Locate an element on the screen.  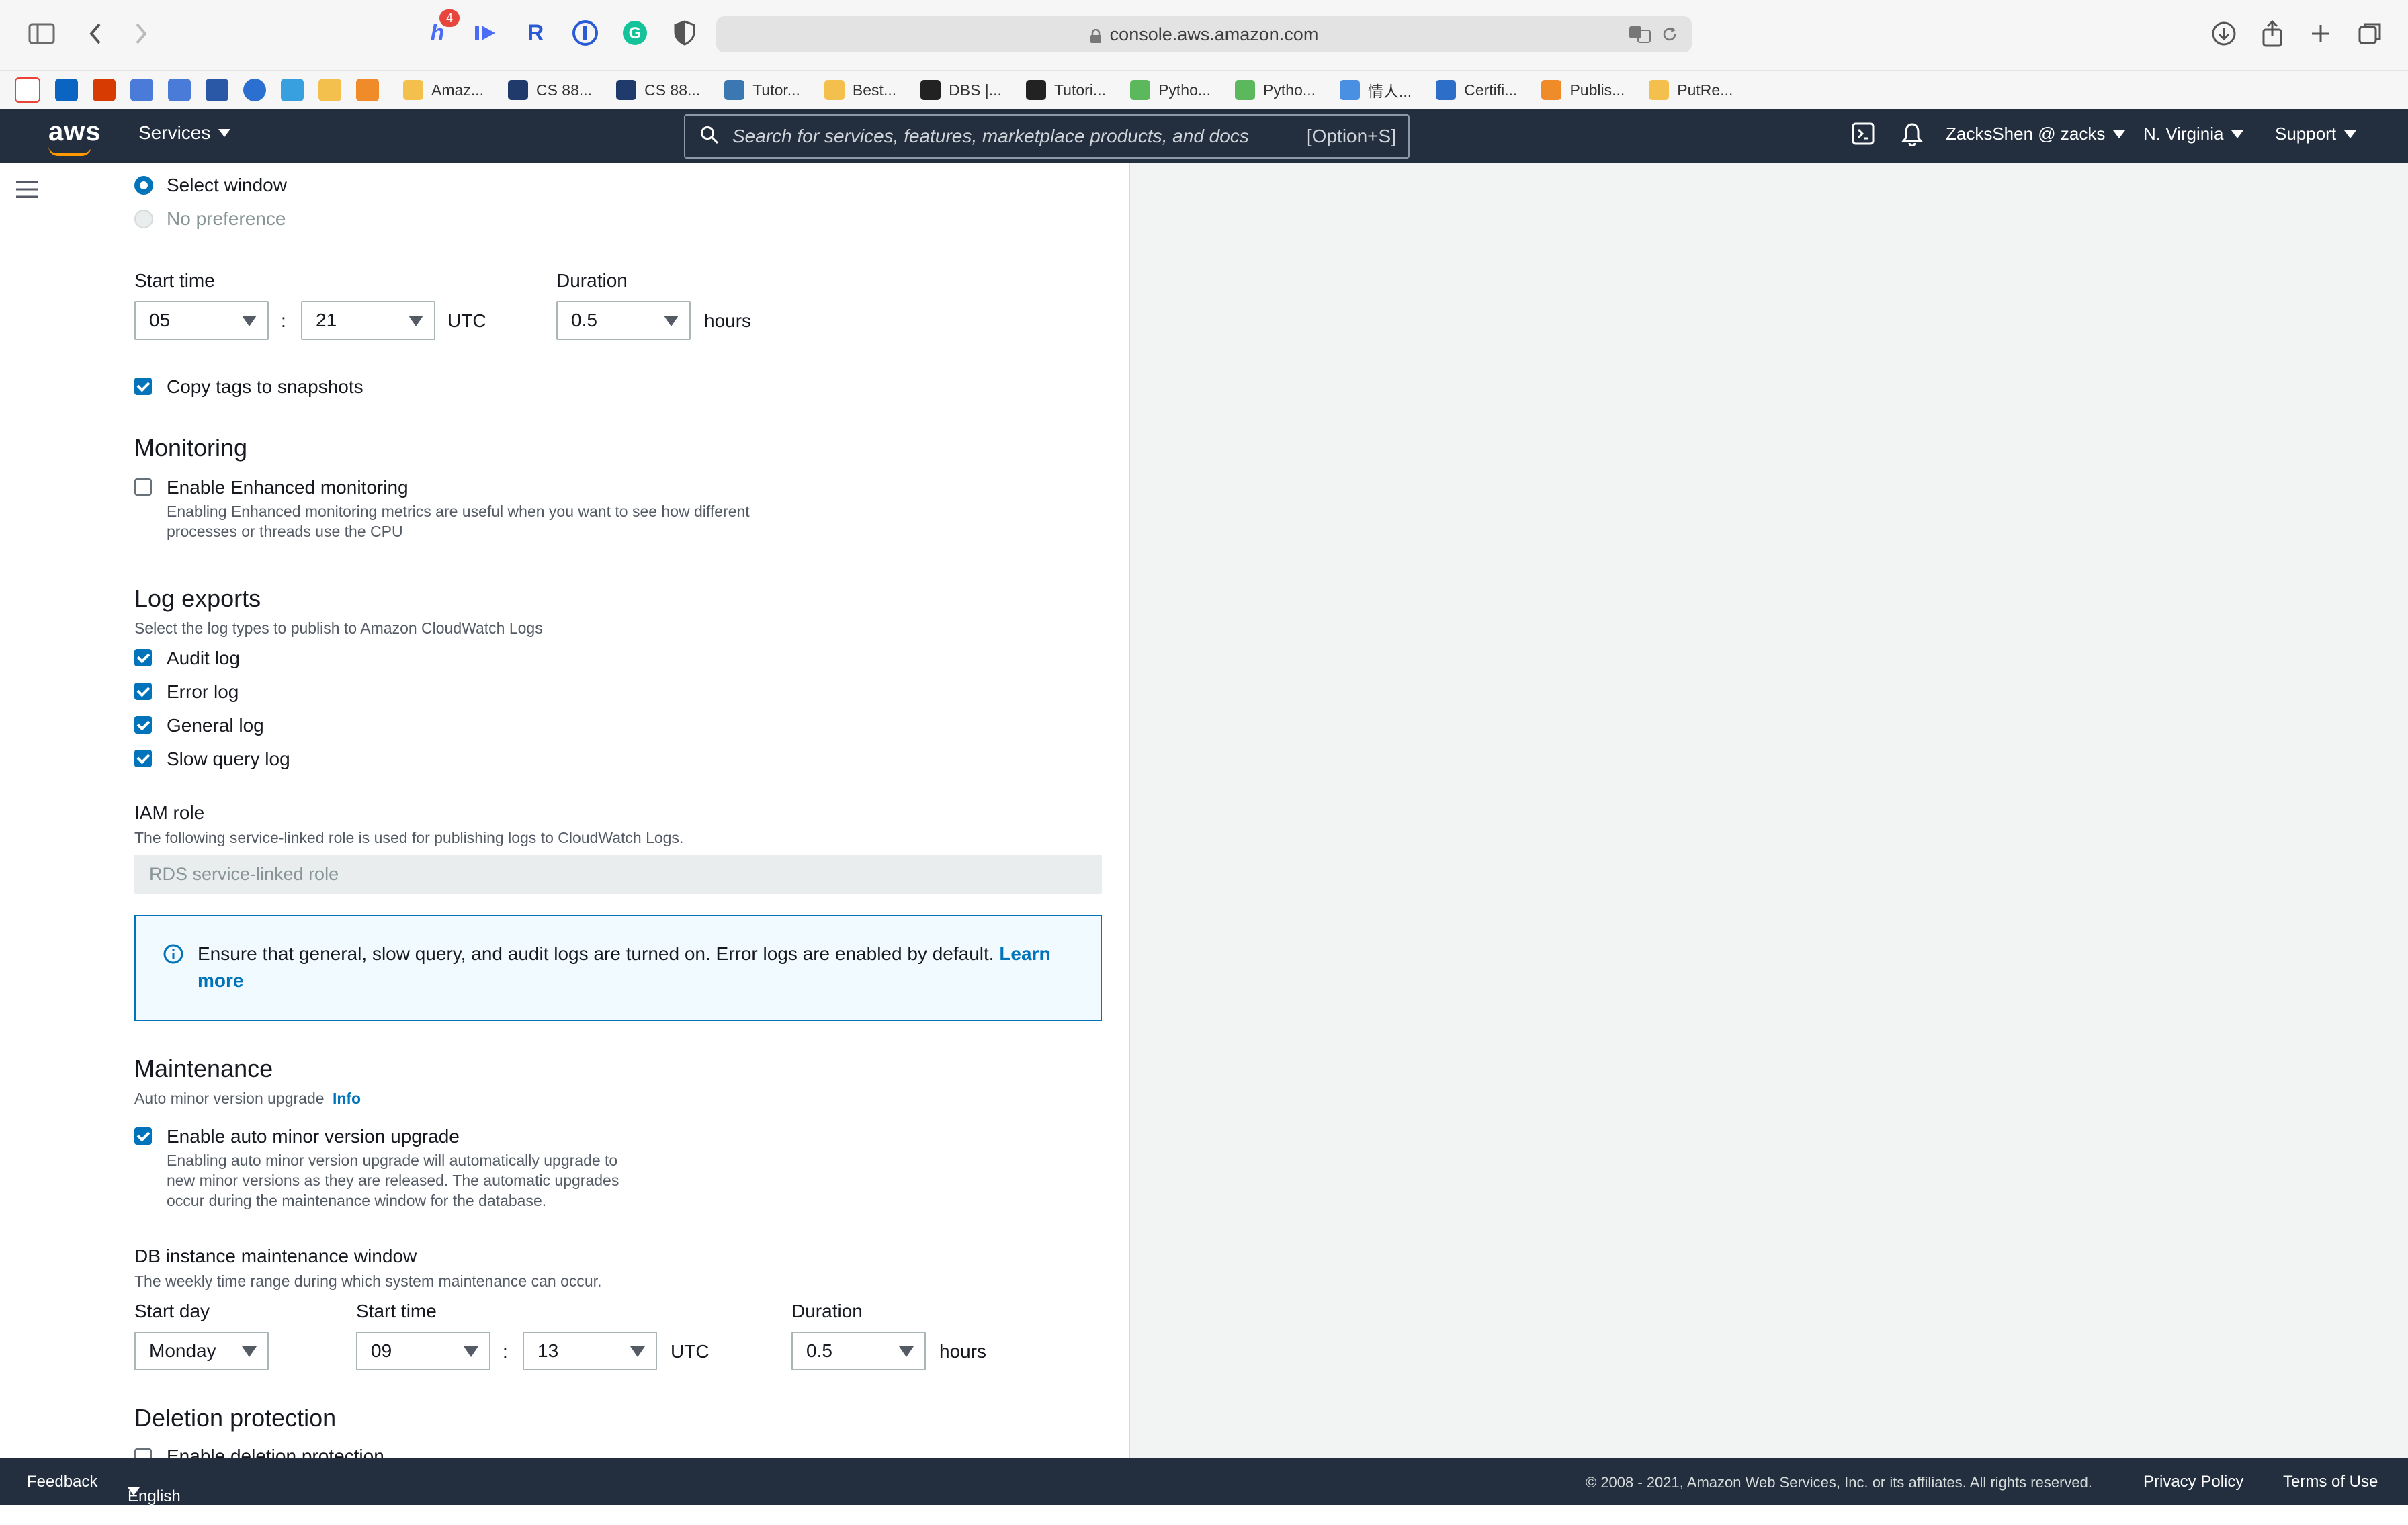
no-preference-label: No preference is located at coordinates (226, 218).